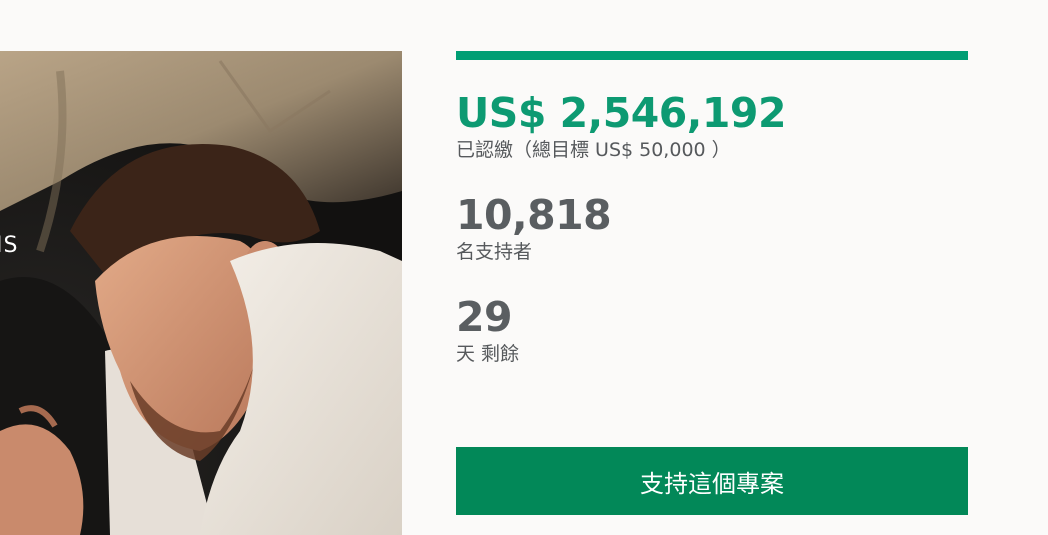 The image size is (1048, 535). I want to click on back-this-project-button: 支持這個專案, so click(712, 481).